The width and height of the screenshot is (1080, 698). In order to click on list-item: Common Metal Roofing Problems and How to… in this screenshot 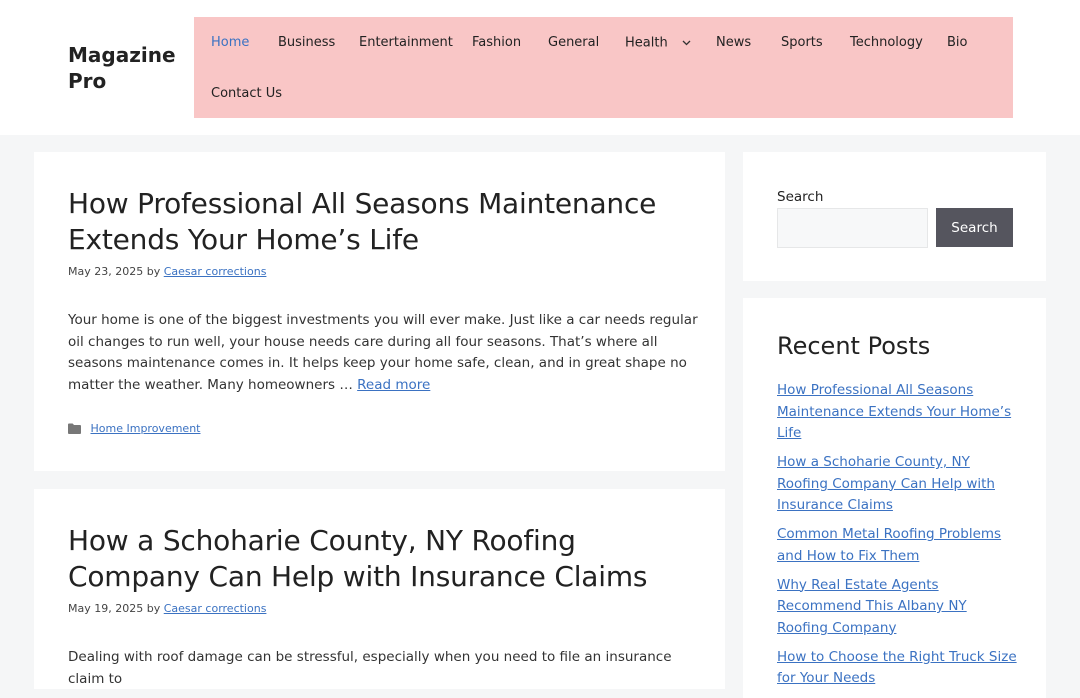, I will do `click(897, 545)`.